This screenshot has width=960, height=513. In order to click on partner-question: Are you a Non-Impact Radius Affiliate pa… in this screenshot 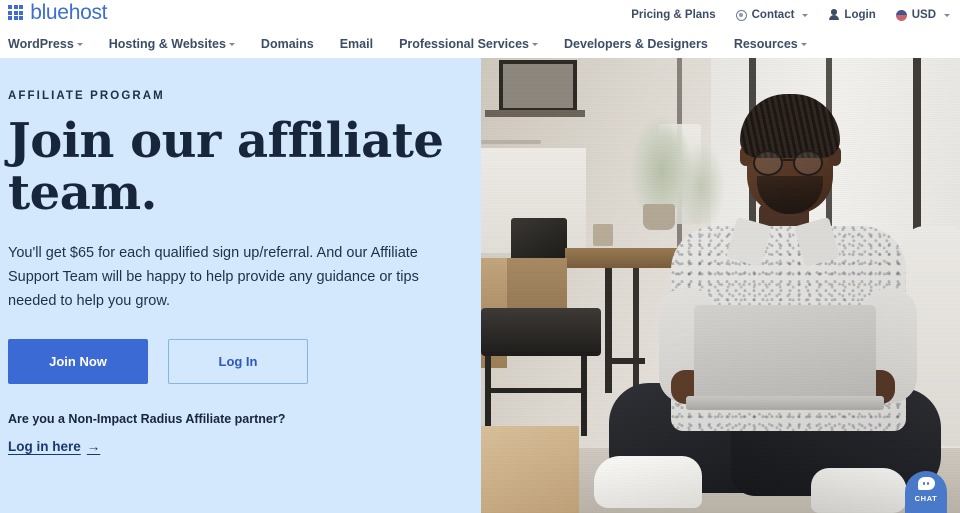, I will do `click(147, 419)`.